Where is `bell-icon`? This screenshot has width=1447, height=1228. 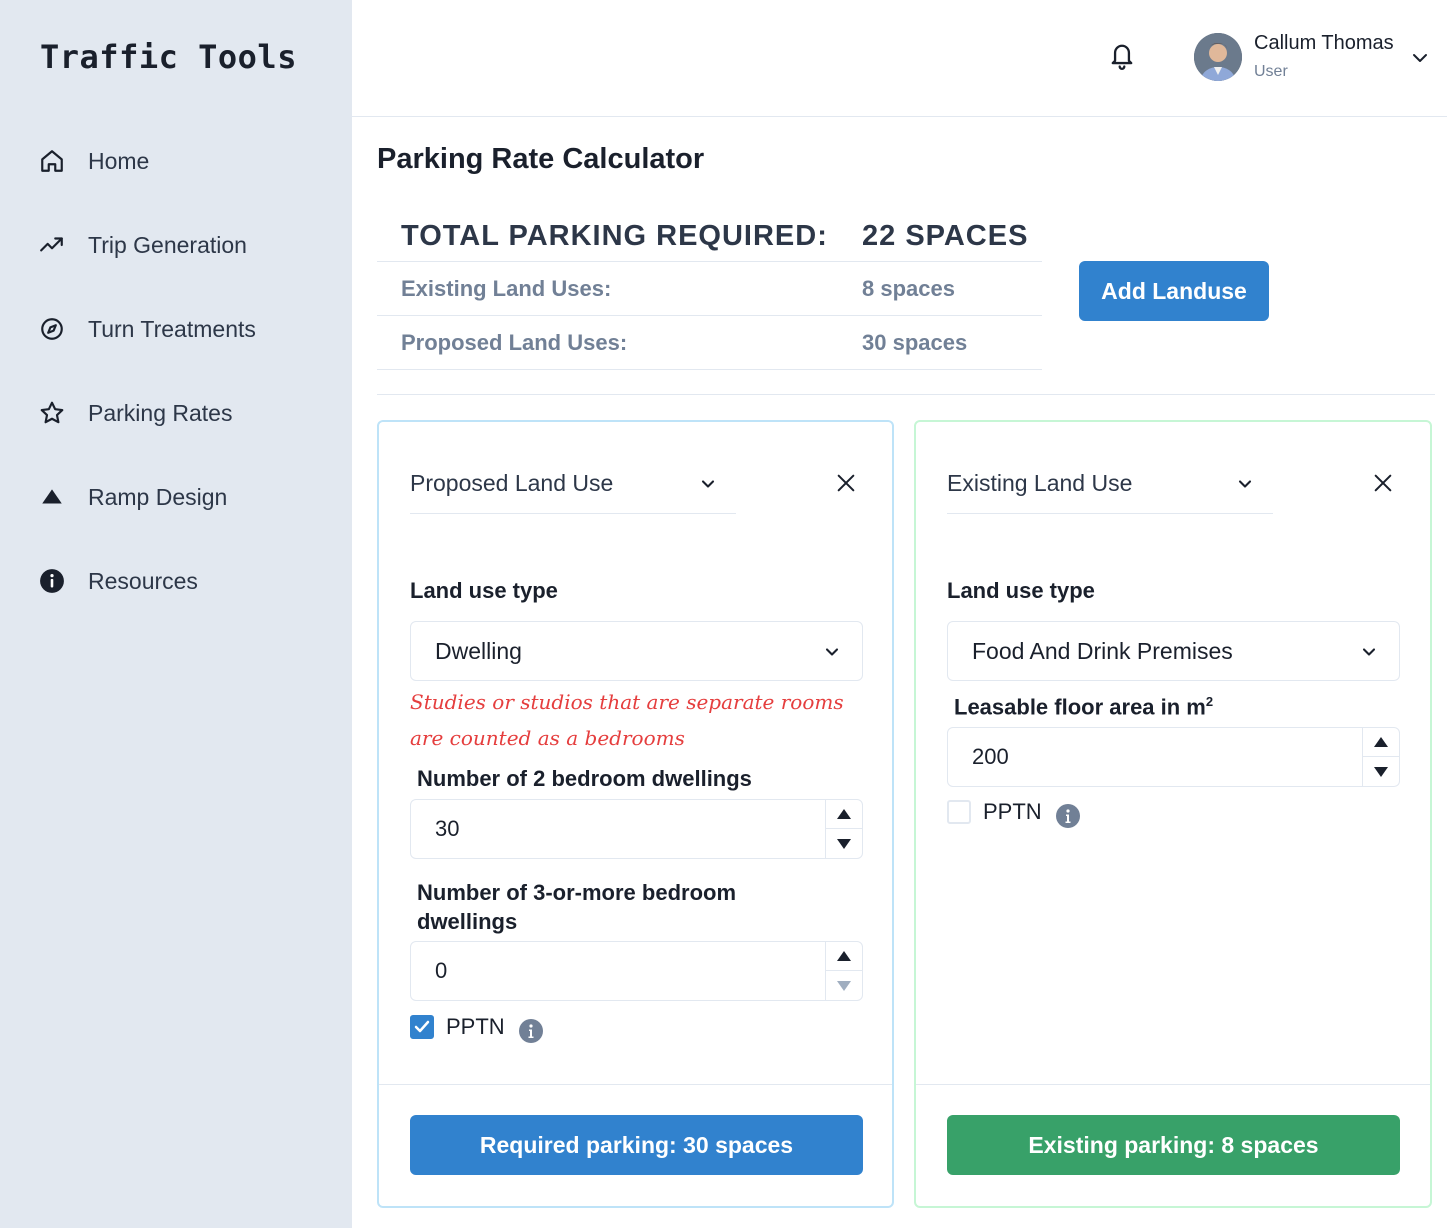
bell-icon is located at coordinates (1122, 56).